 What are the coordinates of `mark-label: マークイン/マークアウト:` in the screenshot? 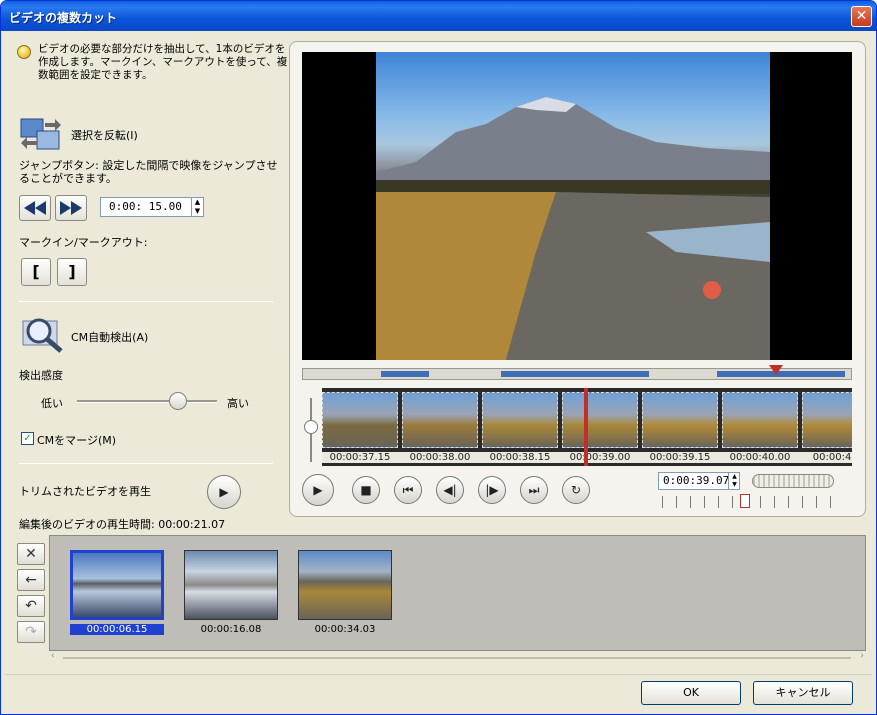 It's located at (83, 242).